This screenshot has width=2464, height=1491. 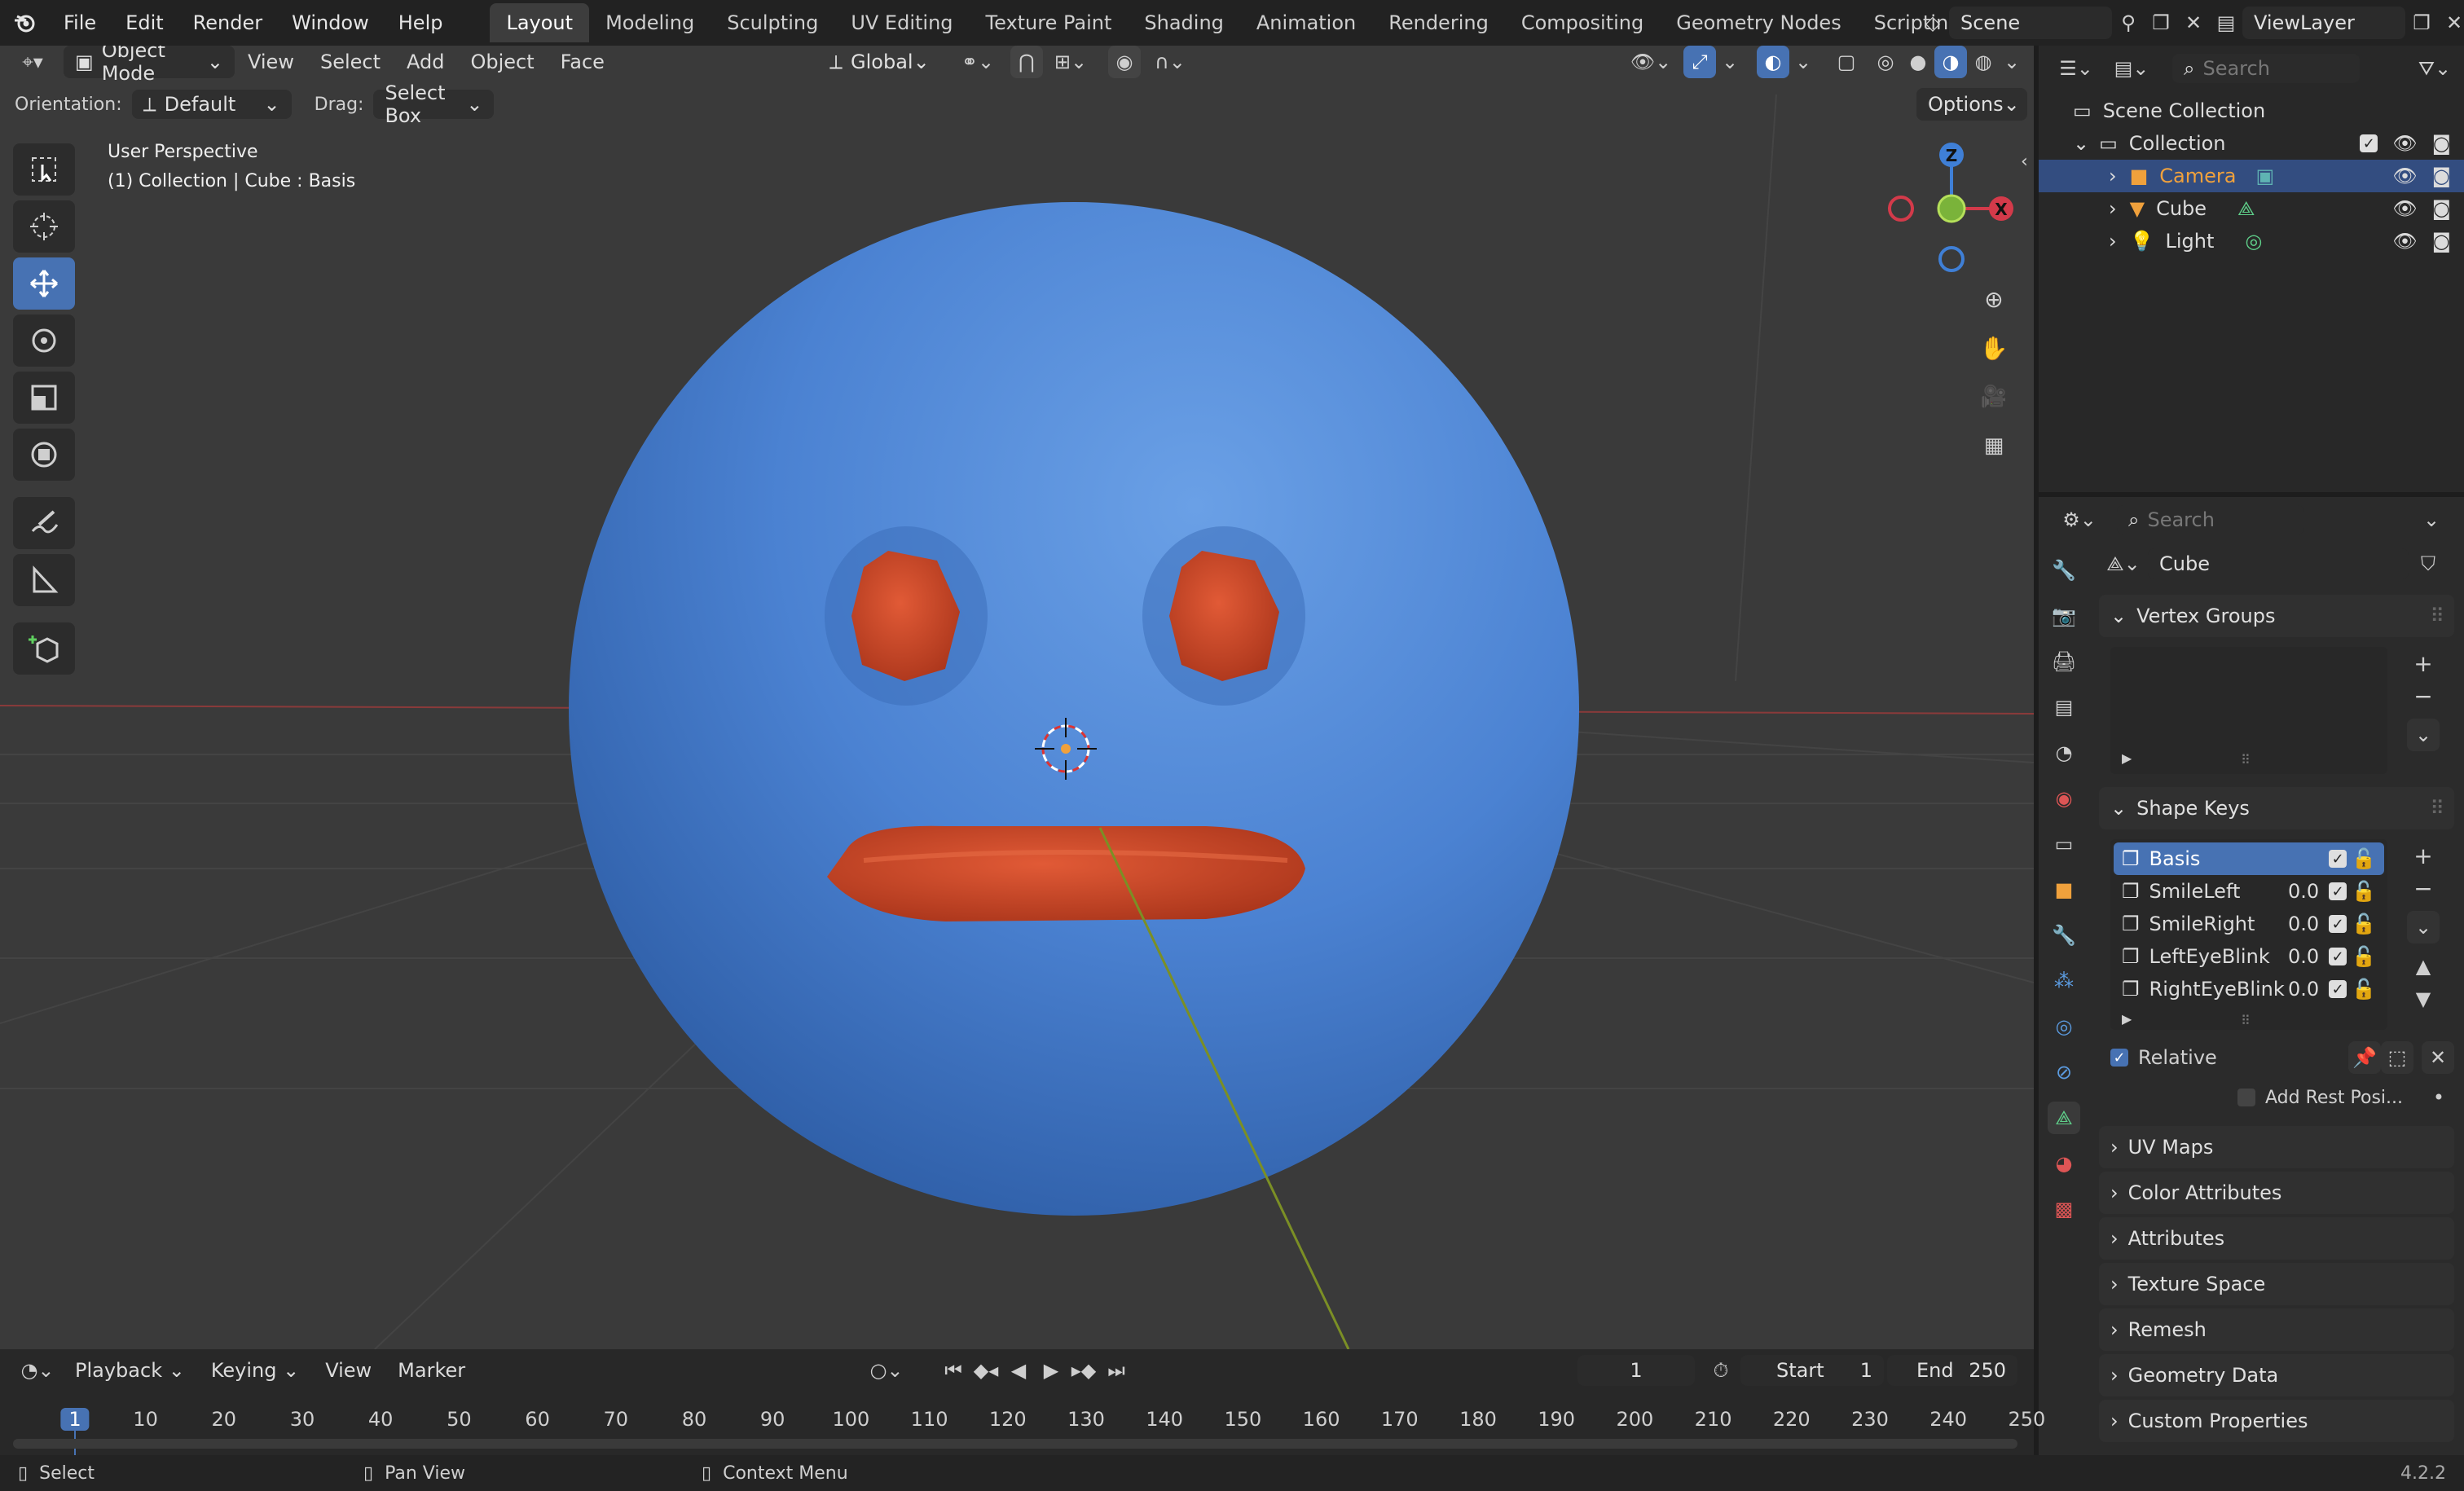 What do you see at coordinates (2064, 1072) in the screenshot?
I see `constraints-tab-icon: ⊘` at bounding box center [2064, 1072].